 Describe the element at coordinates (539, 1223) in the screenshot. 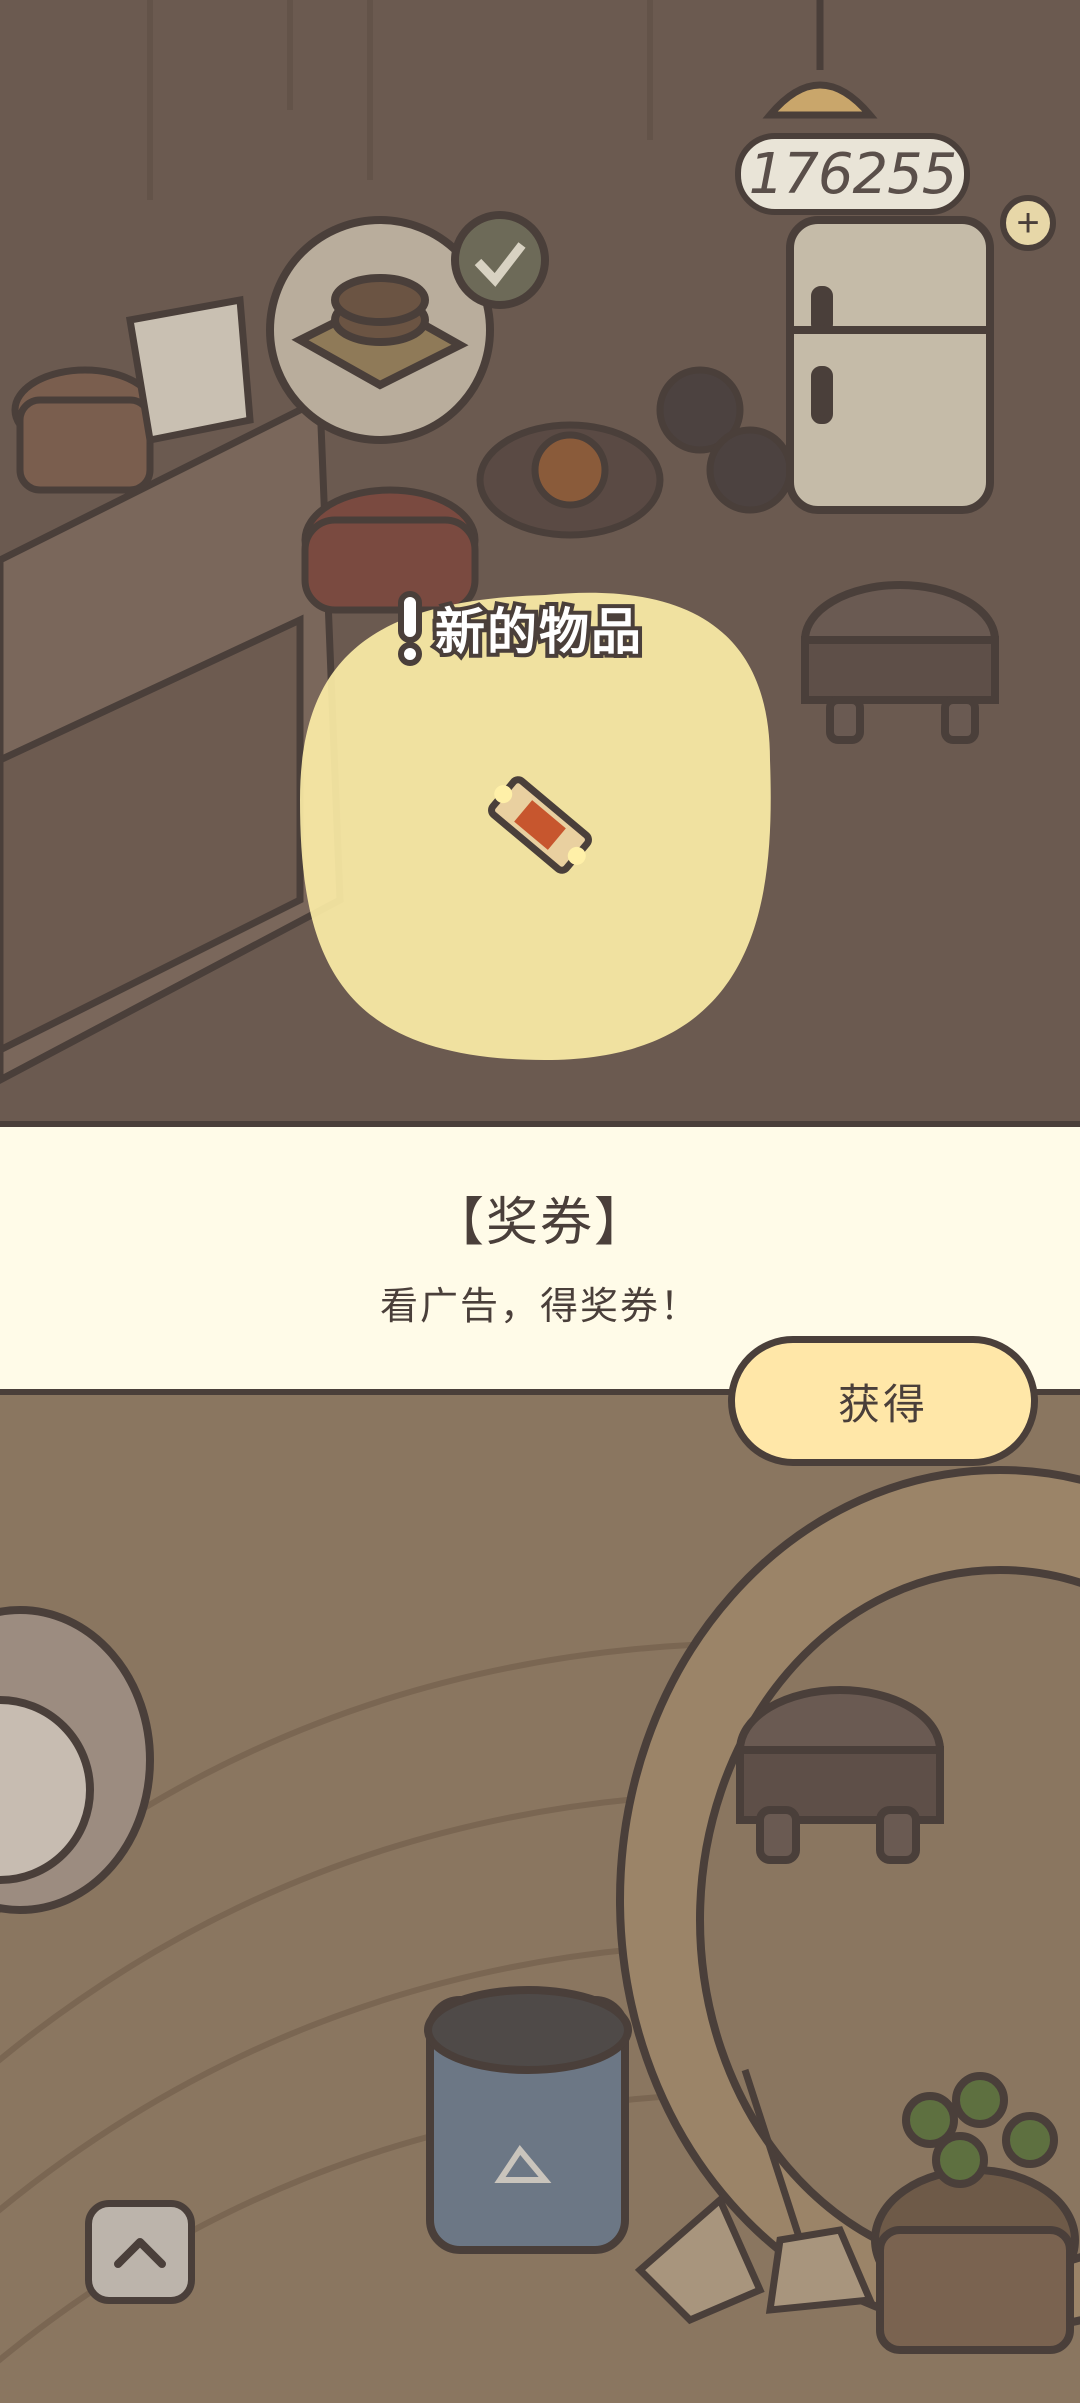

I see `item-name: 【奖券】` at that location.